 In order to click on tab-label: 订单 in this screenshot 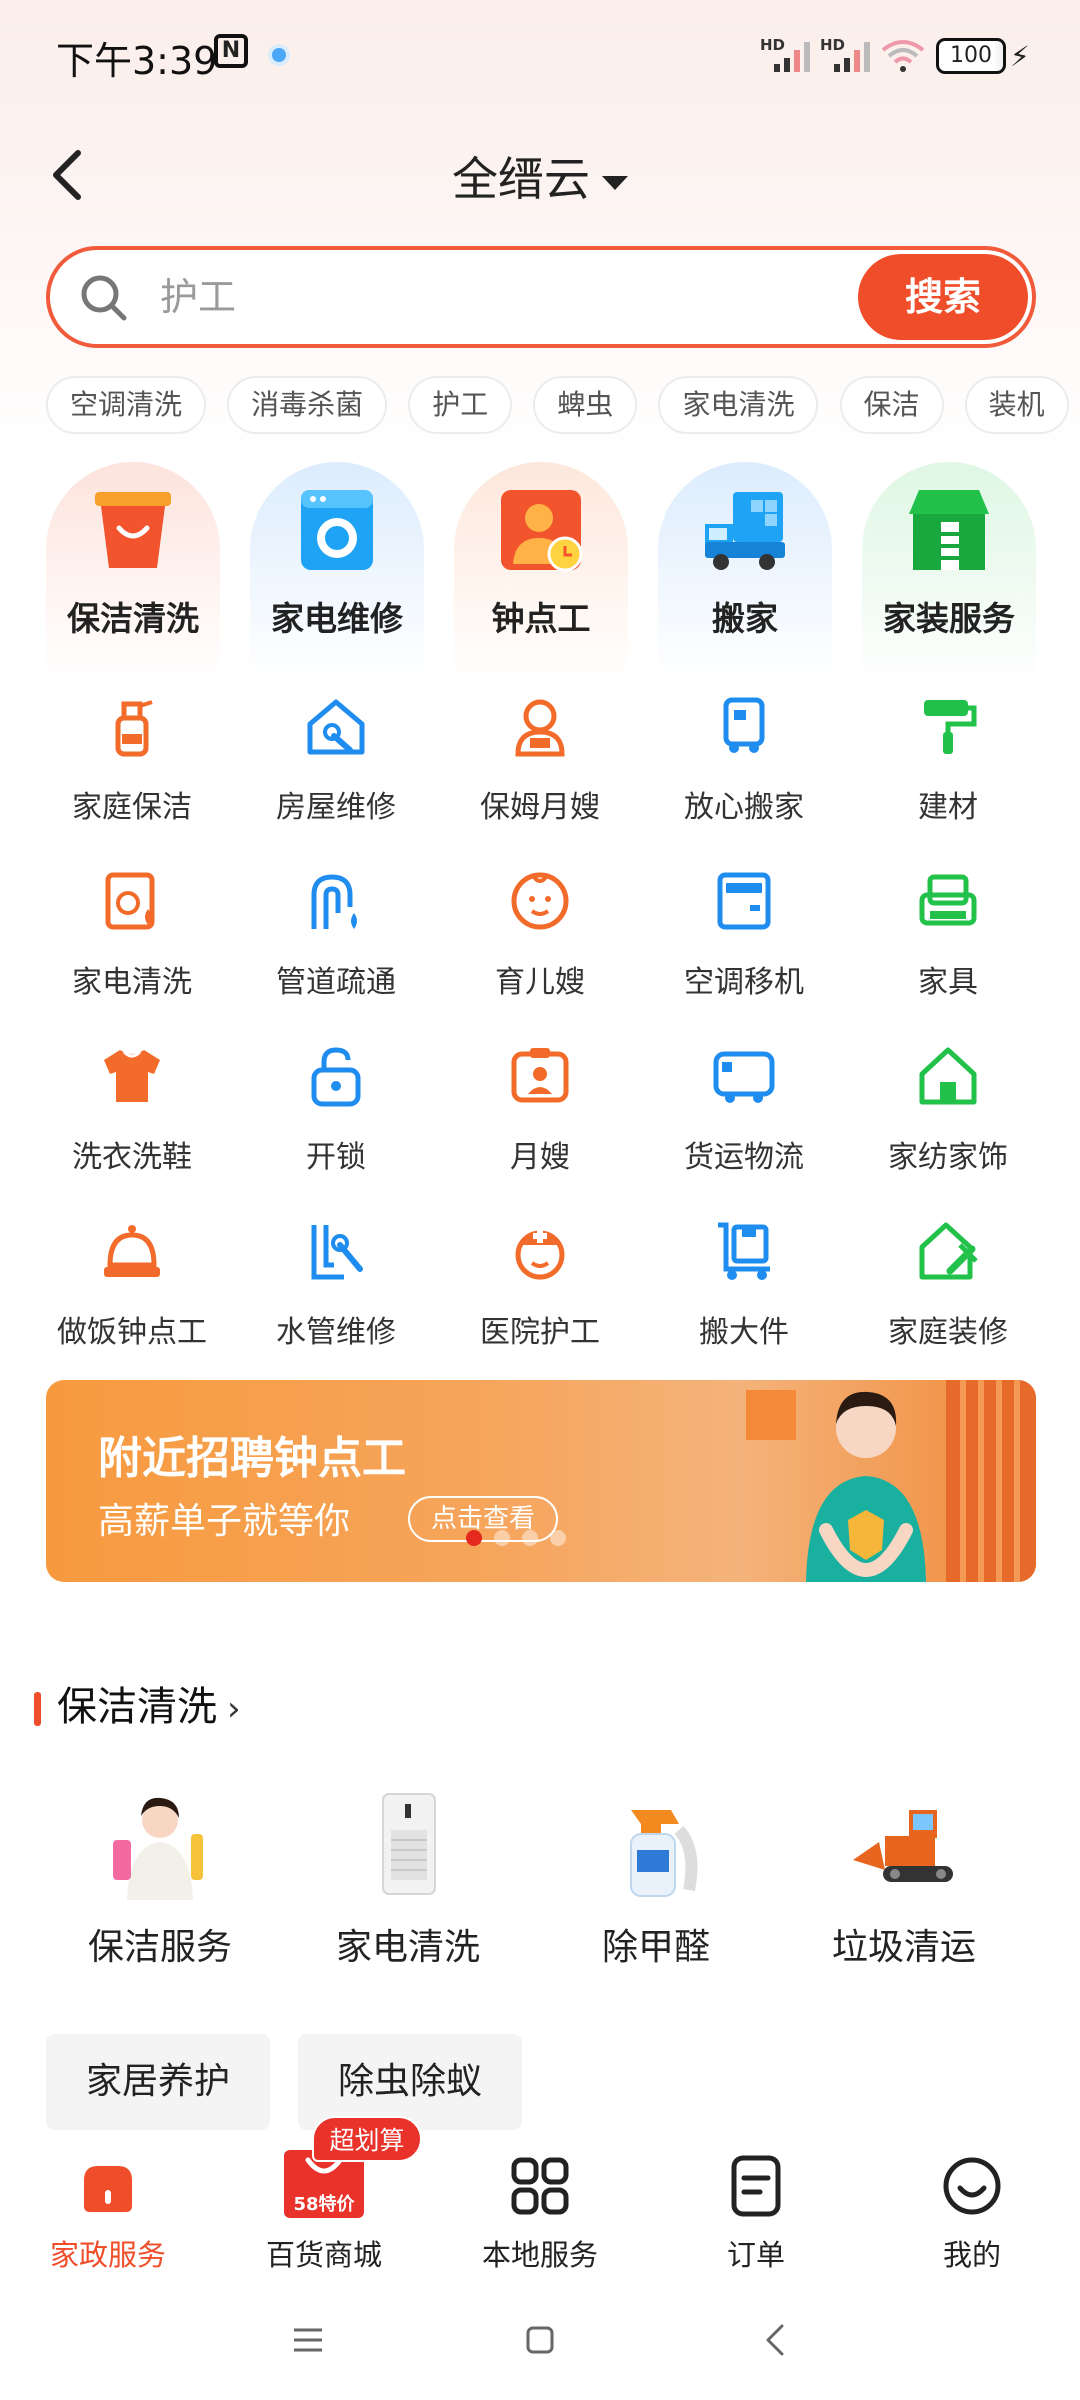, I will do `click(755, 2255)`.